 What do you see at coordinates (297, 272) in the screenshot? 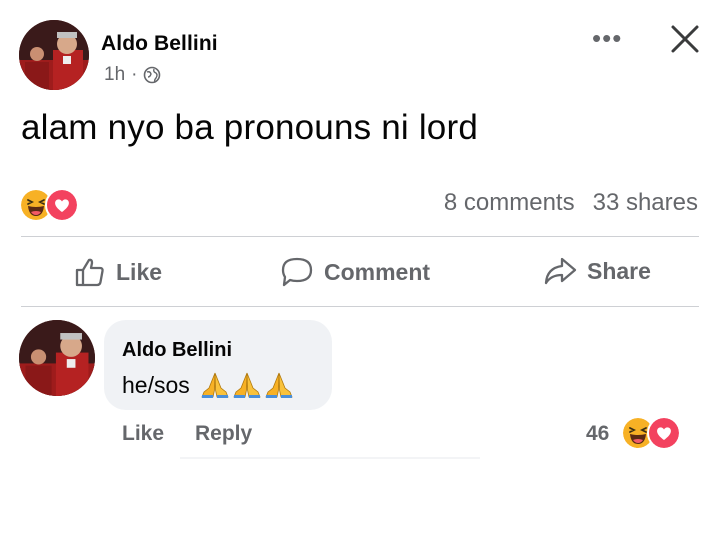
I see `comment-bubble-icon` at bounding box center [297, 272].